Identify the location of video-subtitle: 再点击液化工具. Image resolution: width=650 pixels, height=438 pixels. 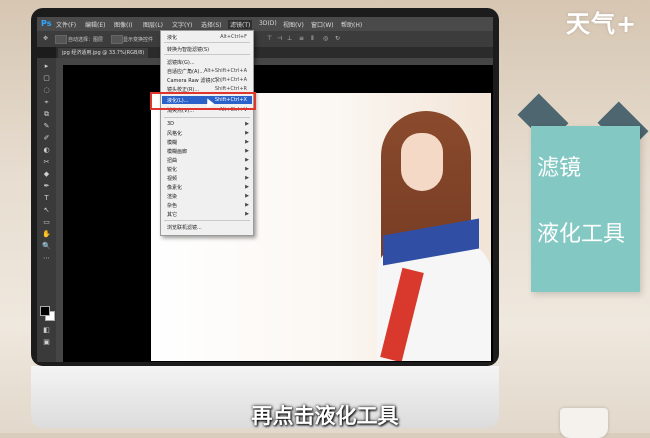
(325, 416).